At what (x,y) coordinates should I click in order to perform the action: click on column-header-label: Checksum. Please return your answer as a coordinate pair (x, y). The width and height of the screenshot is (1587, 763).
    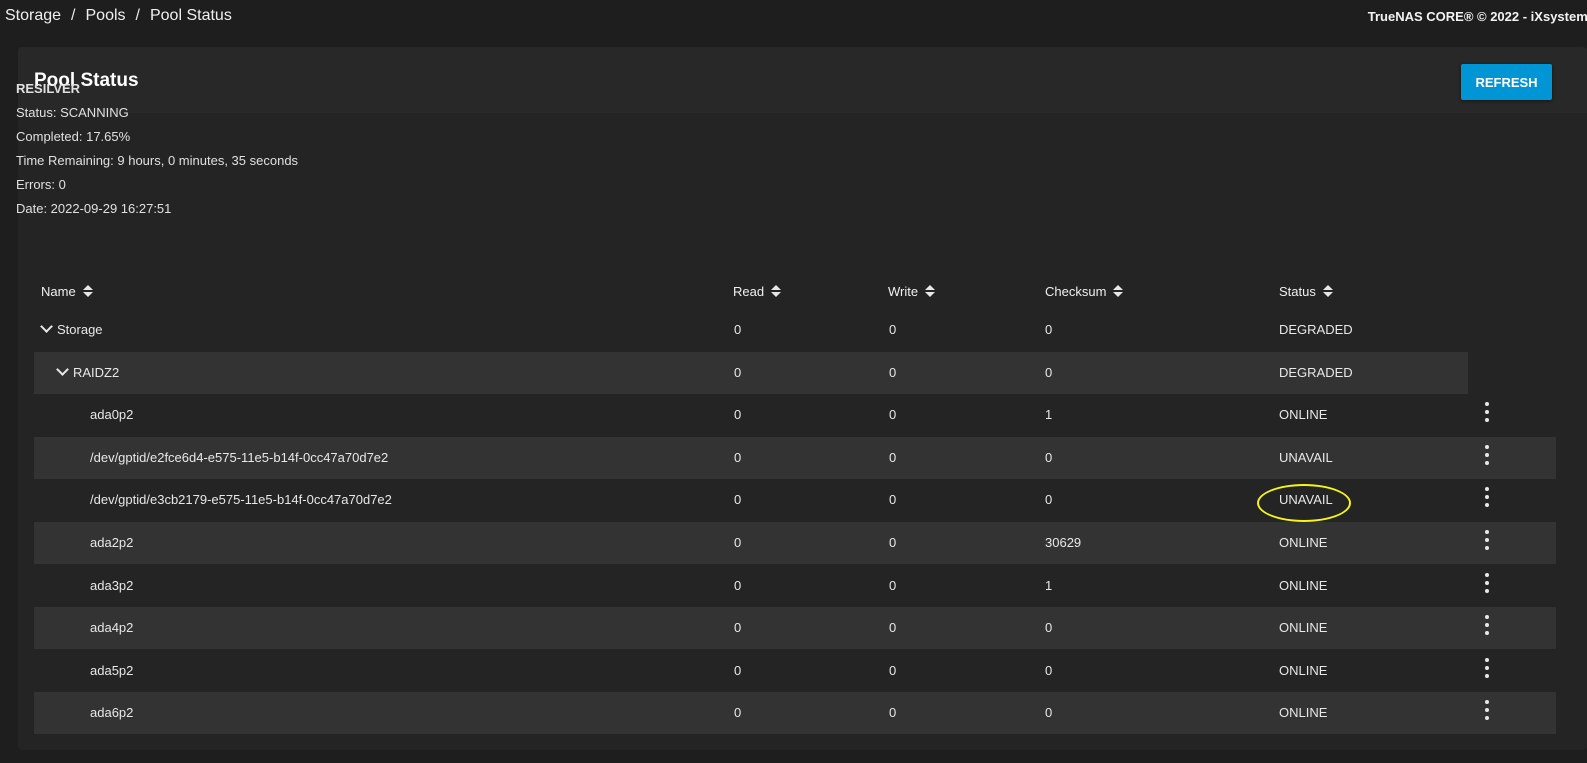
    Looking at the image, I should click on (1076, 291).